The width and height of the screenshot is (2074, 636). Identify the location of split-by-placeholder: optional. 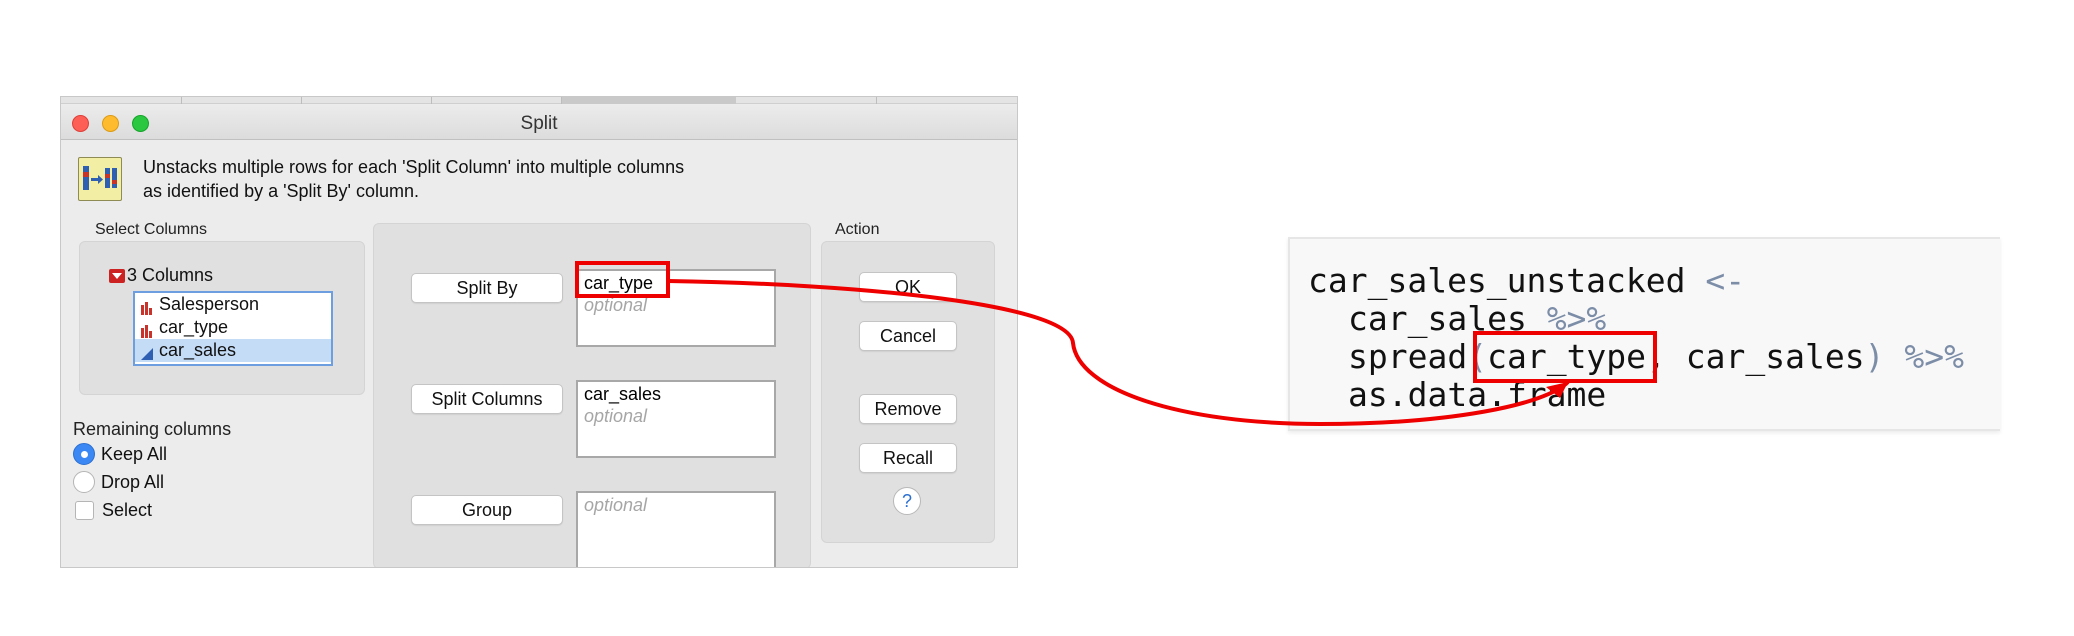
(616, 305).